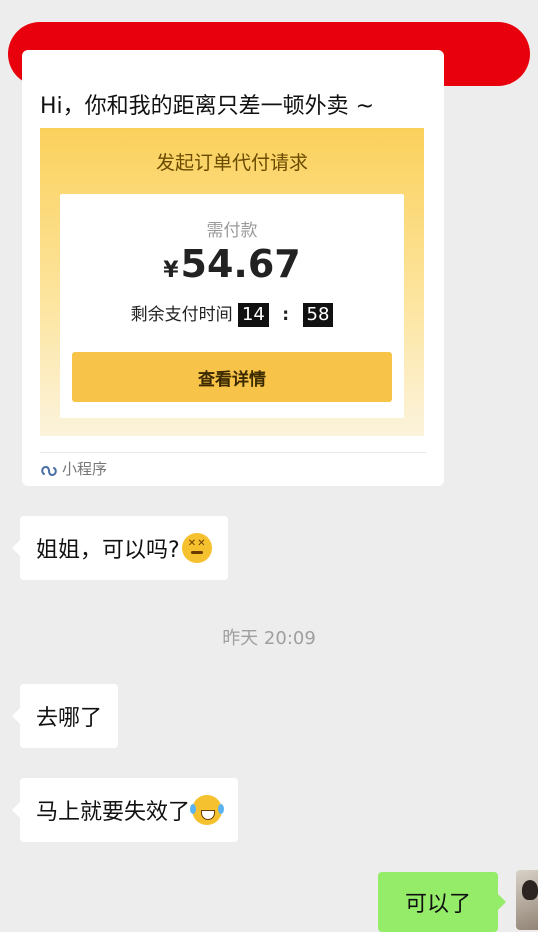 The width and height of the screenshot is (538, 932). Describe the element at coordinates (233, 452) in the screenshot. I see `card-divider` at that location.